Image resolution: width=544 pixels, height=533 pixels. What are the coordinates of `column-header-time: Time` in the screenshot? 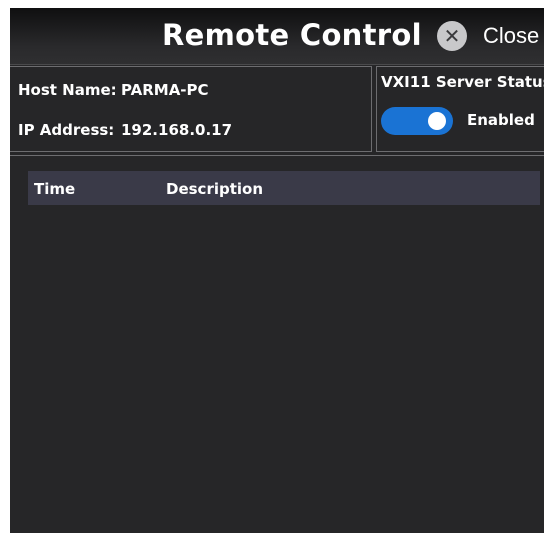 It's located at (54, 189).